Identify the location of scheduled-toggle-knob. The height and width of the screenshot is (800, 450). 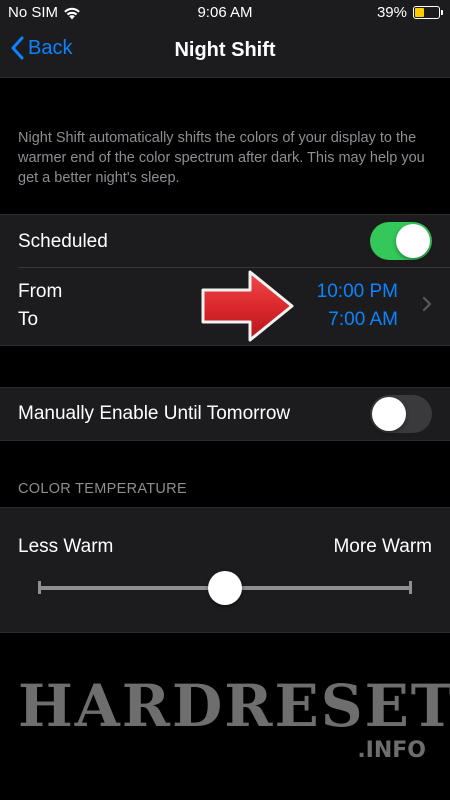
(413, 241).